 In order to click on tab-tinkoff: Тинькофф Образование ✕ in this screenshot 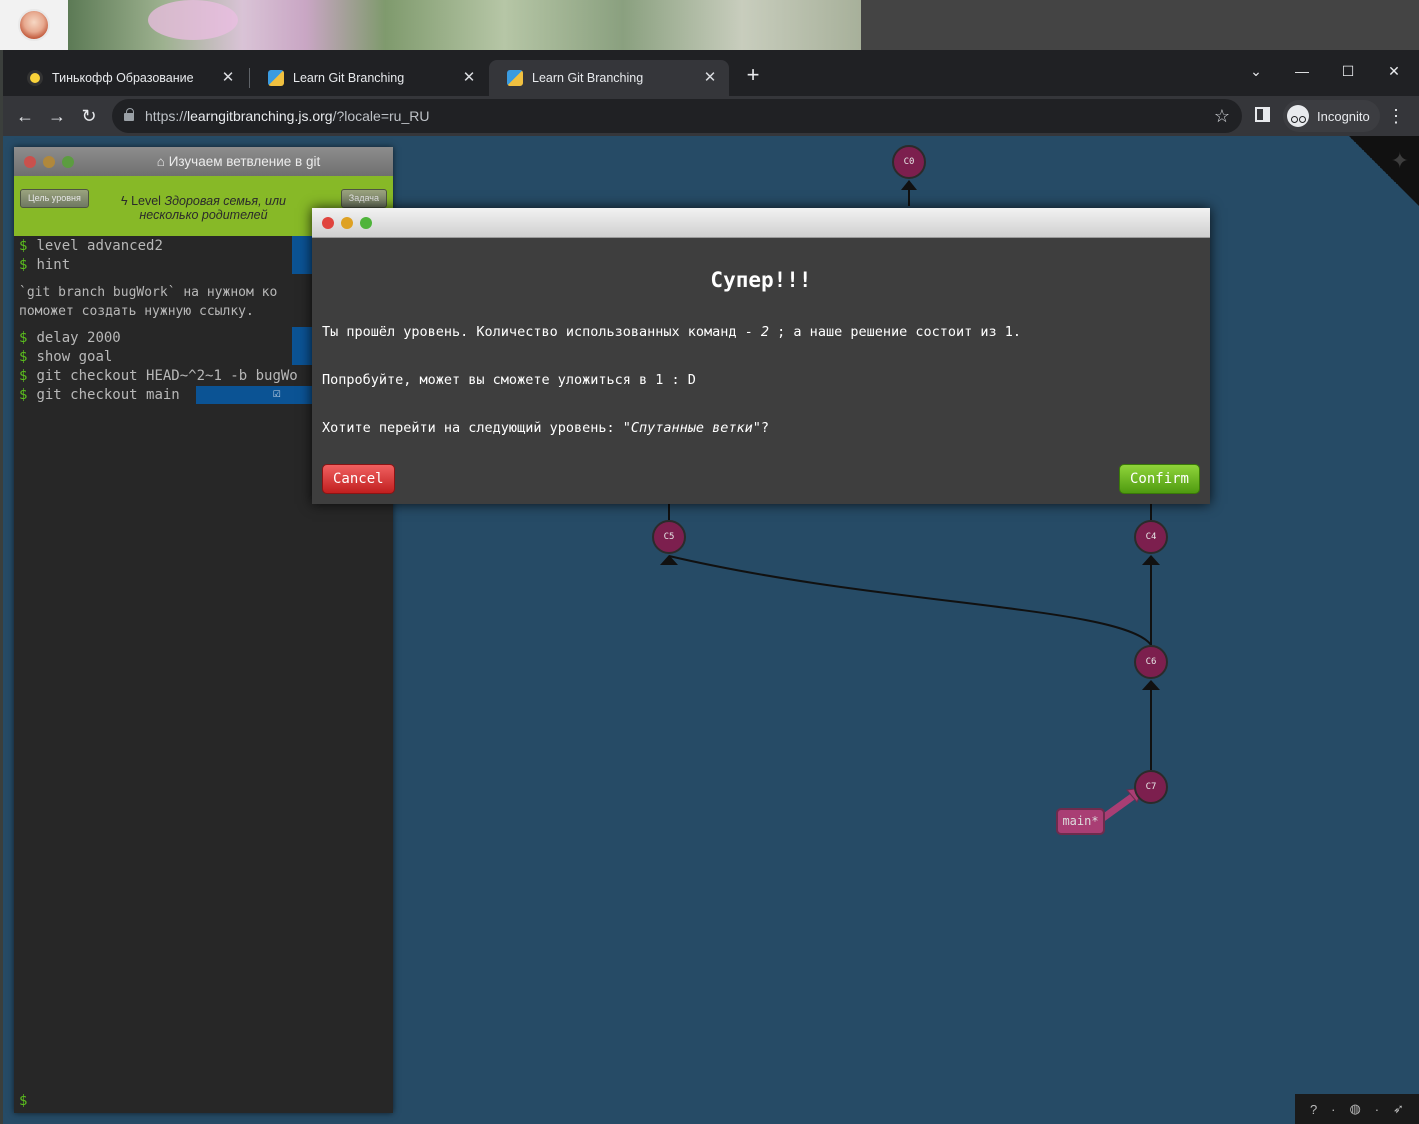, I will do `click(128, 78)`.